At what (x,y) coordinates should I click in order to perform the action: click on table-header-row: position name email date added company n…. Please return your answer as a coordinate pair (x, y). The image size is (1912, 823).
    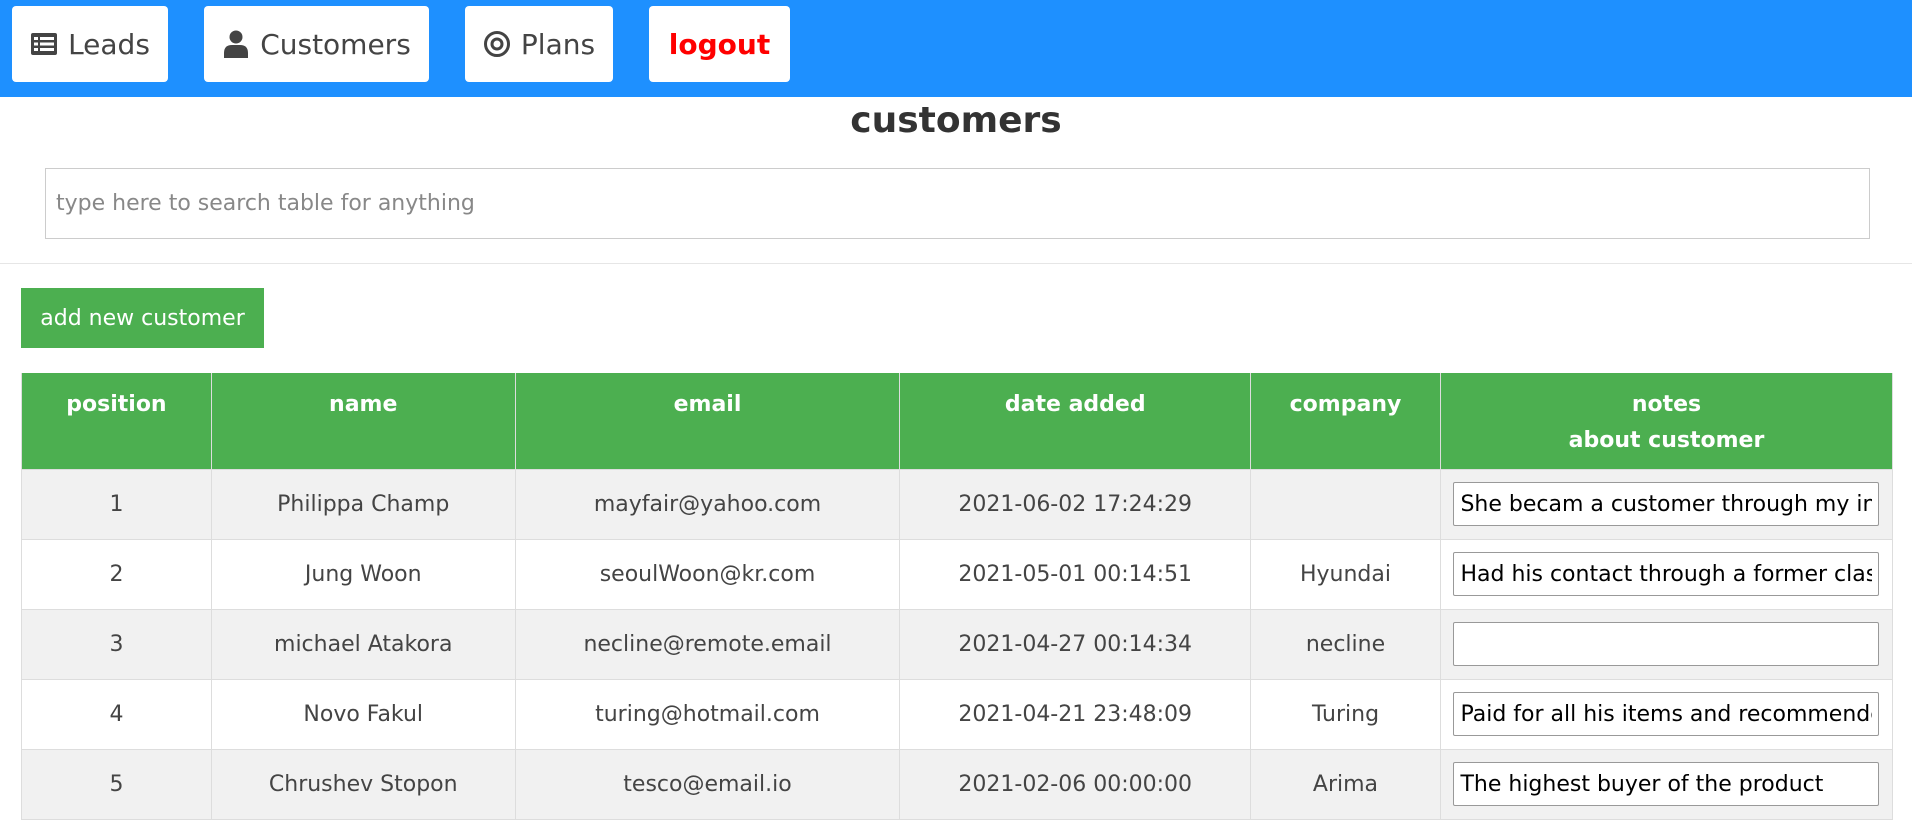
    Looking at the image, I should click on (957, 421).